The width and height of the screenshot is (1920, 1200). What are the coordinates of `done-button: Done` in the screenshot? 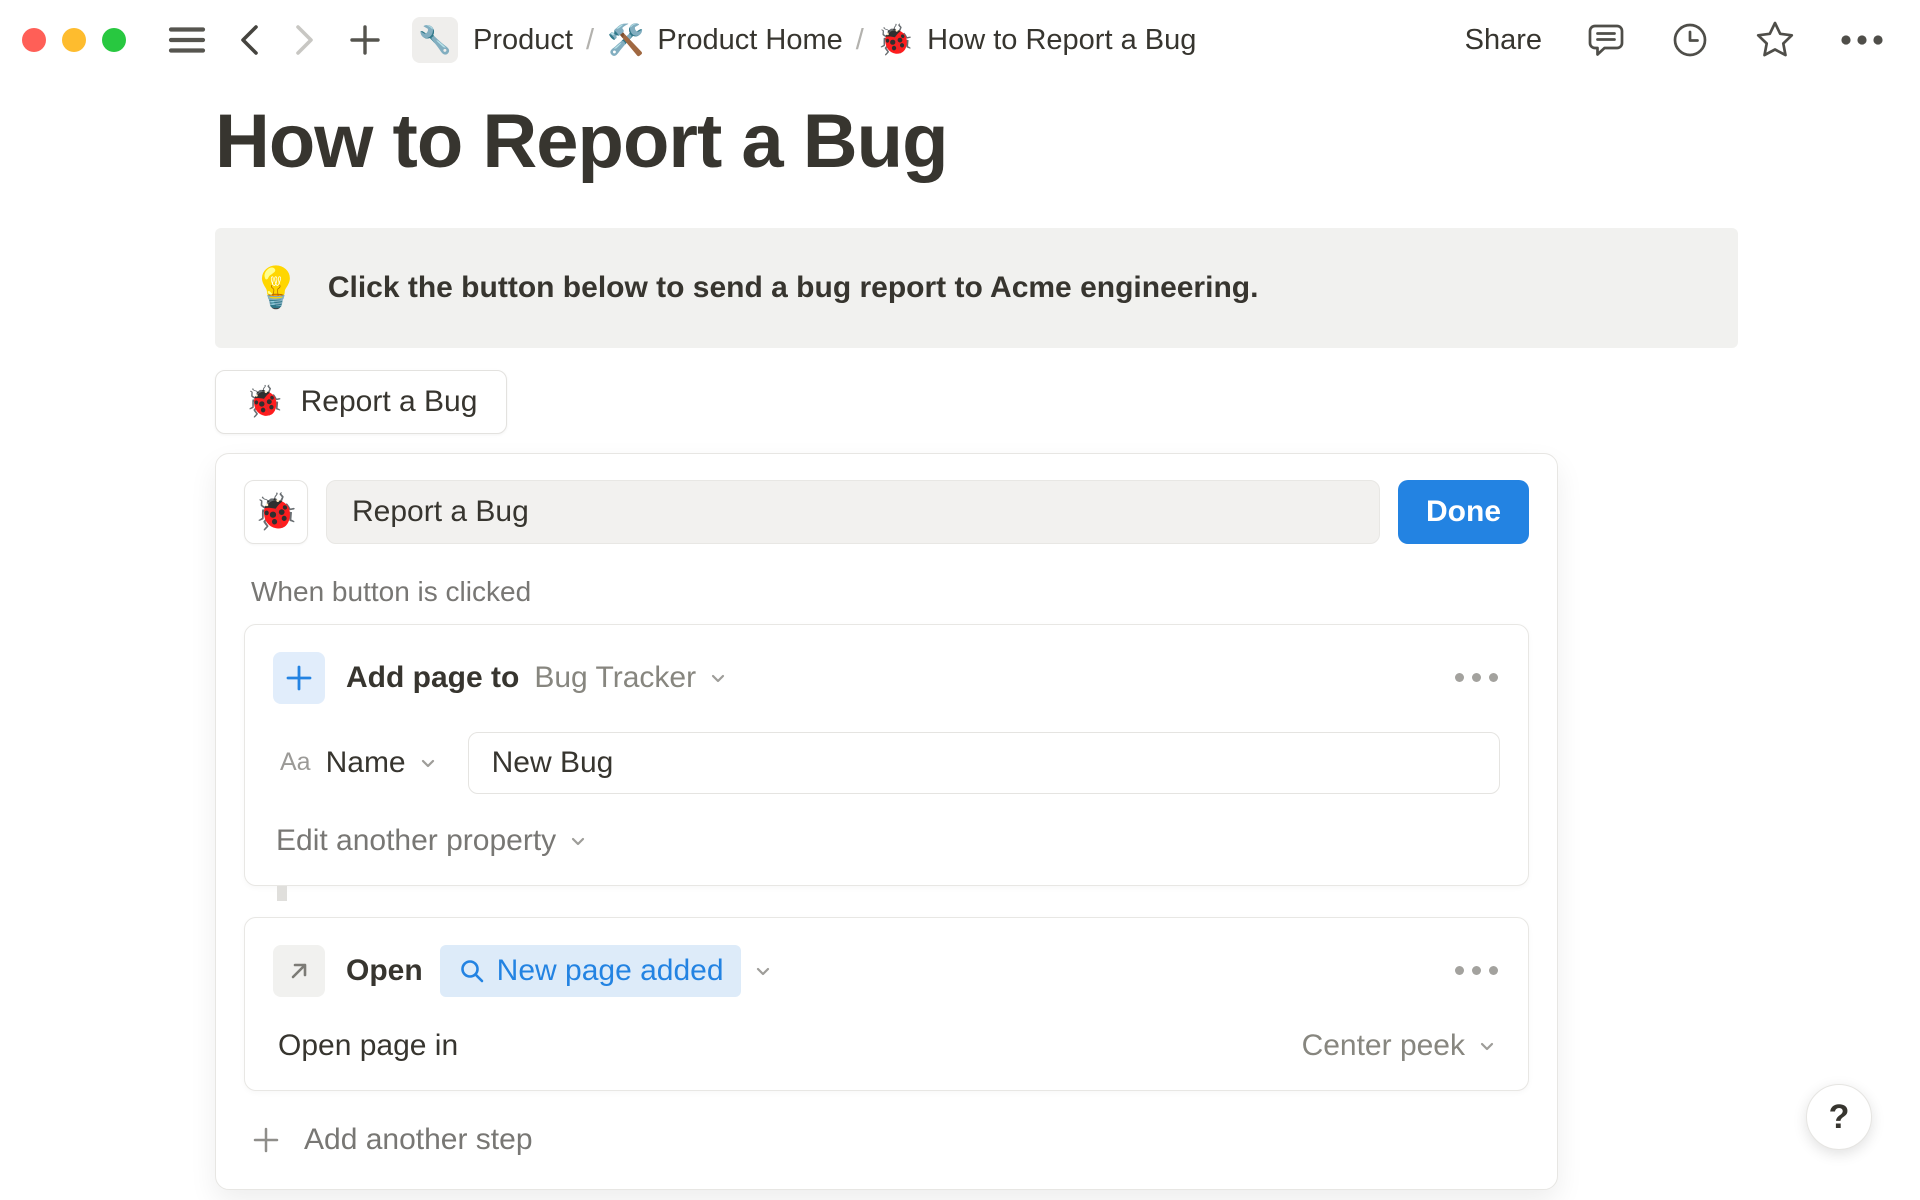 It's located at (1463, 511).